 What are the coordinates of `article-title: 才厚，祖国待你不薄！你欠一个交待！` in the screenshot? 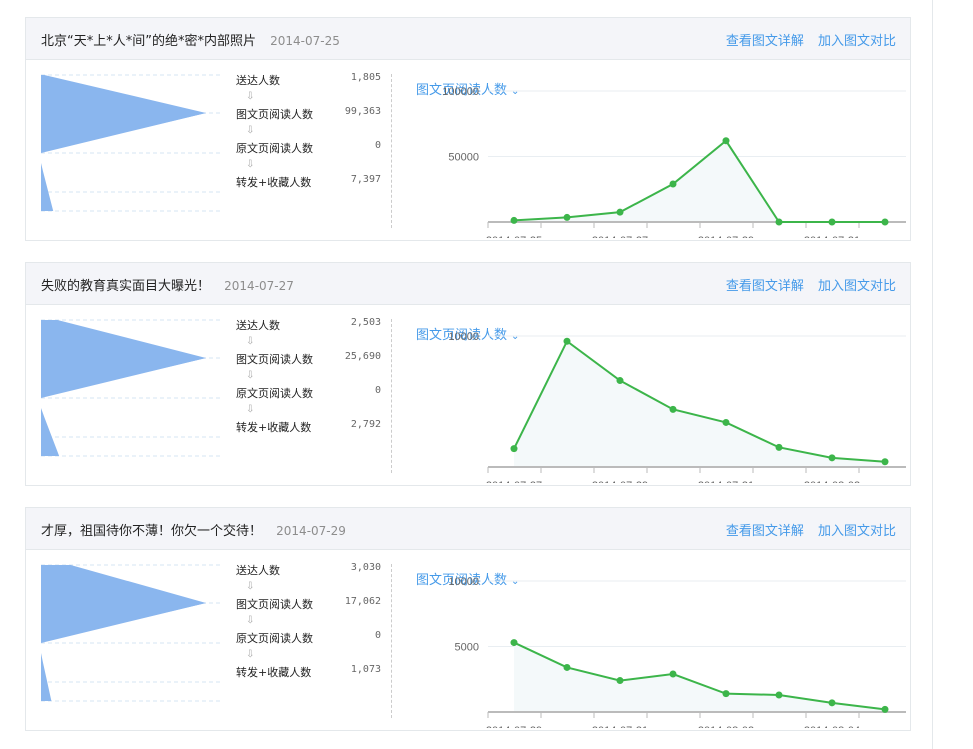 It's located at (152, 531).